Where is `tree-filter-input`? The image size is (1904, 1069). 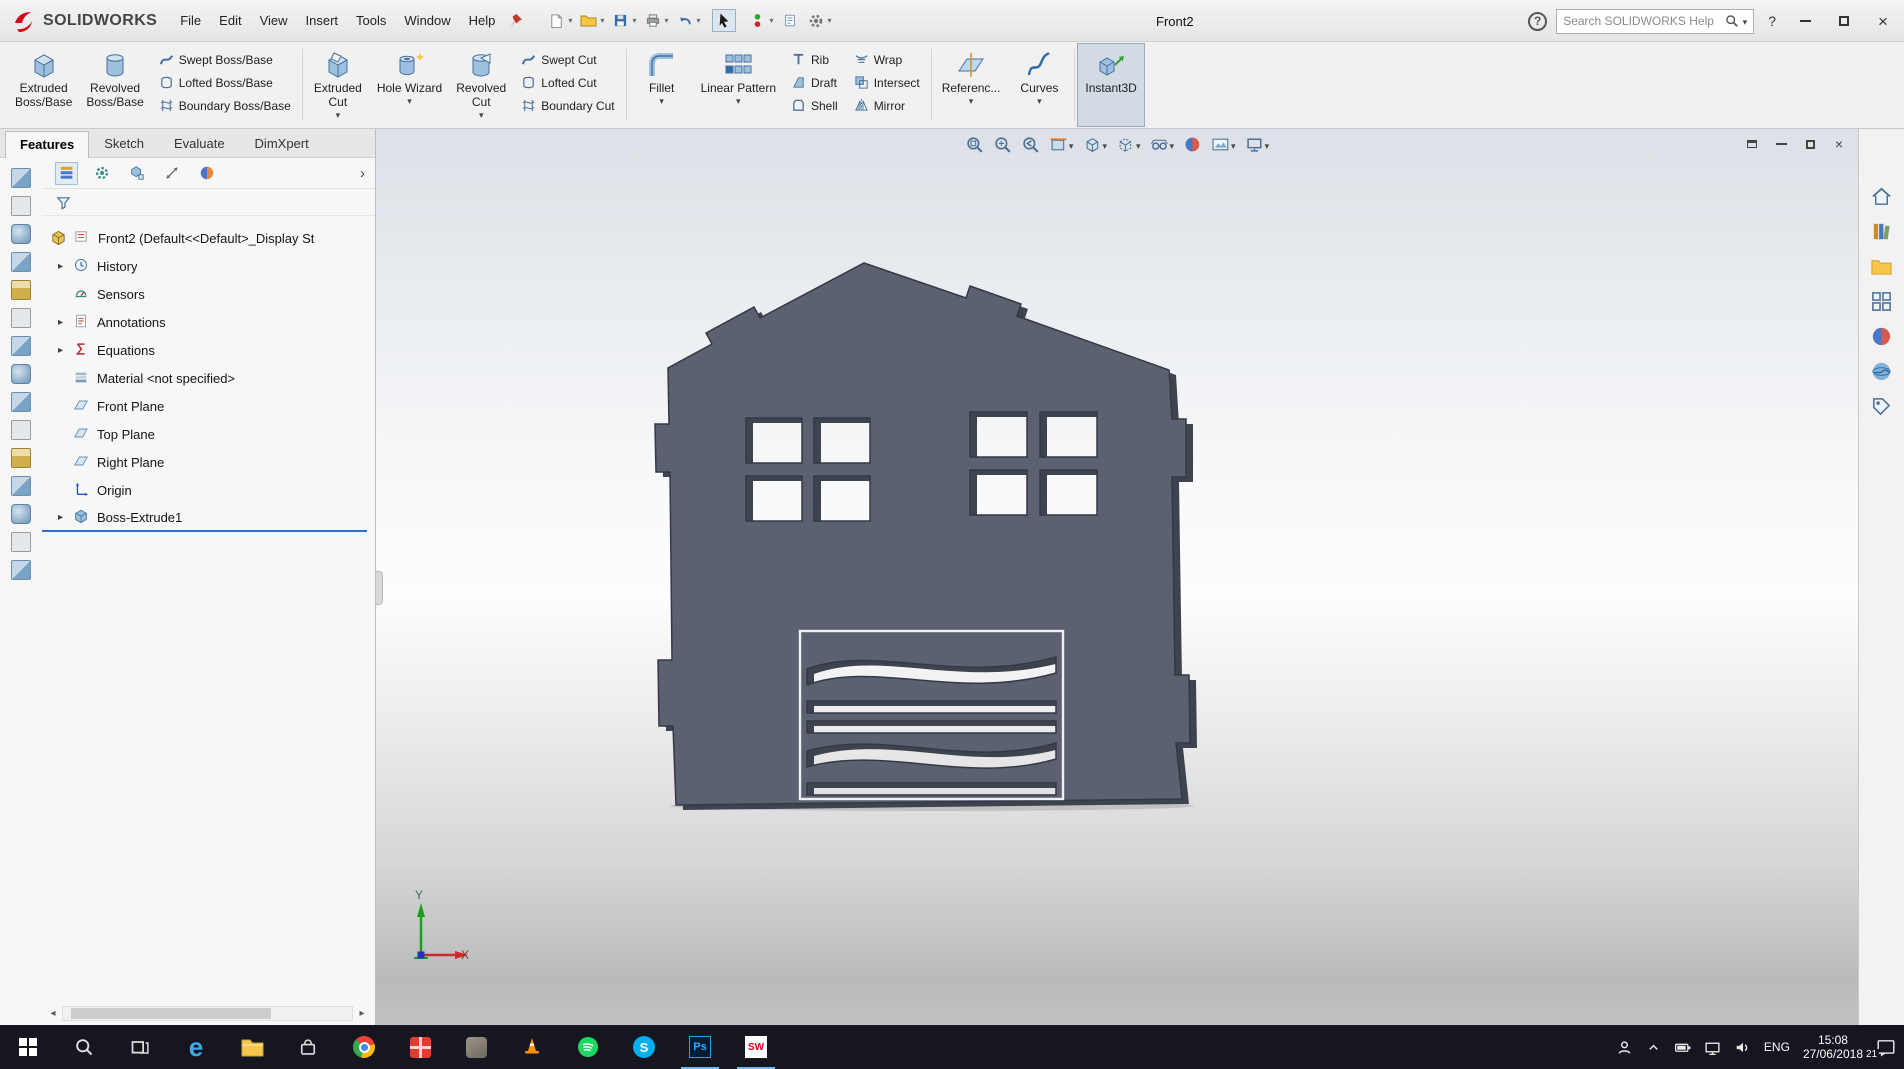 tree-filter-input is located at coordinates (220, 202).